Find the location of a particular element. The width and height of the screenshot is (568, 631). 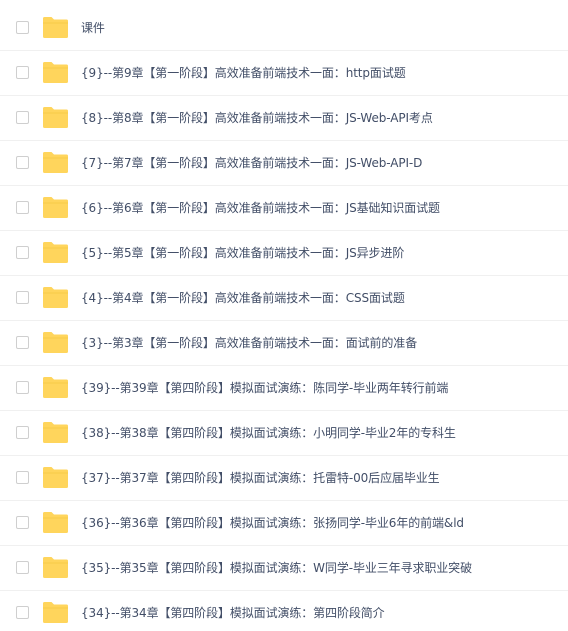

list-item: {3}--第3章【第一阶段】高效准备前端技术一面：面试前的准备 is located at coordinates (284, 343).